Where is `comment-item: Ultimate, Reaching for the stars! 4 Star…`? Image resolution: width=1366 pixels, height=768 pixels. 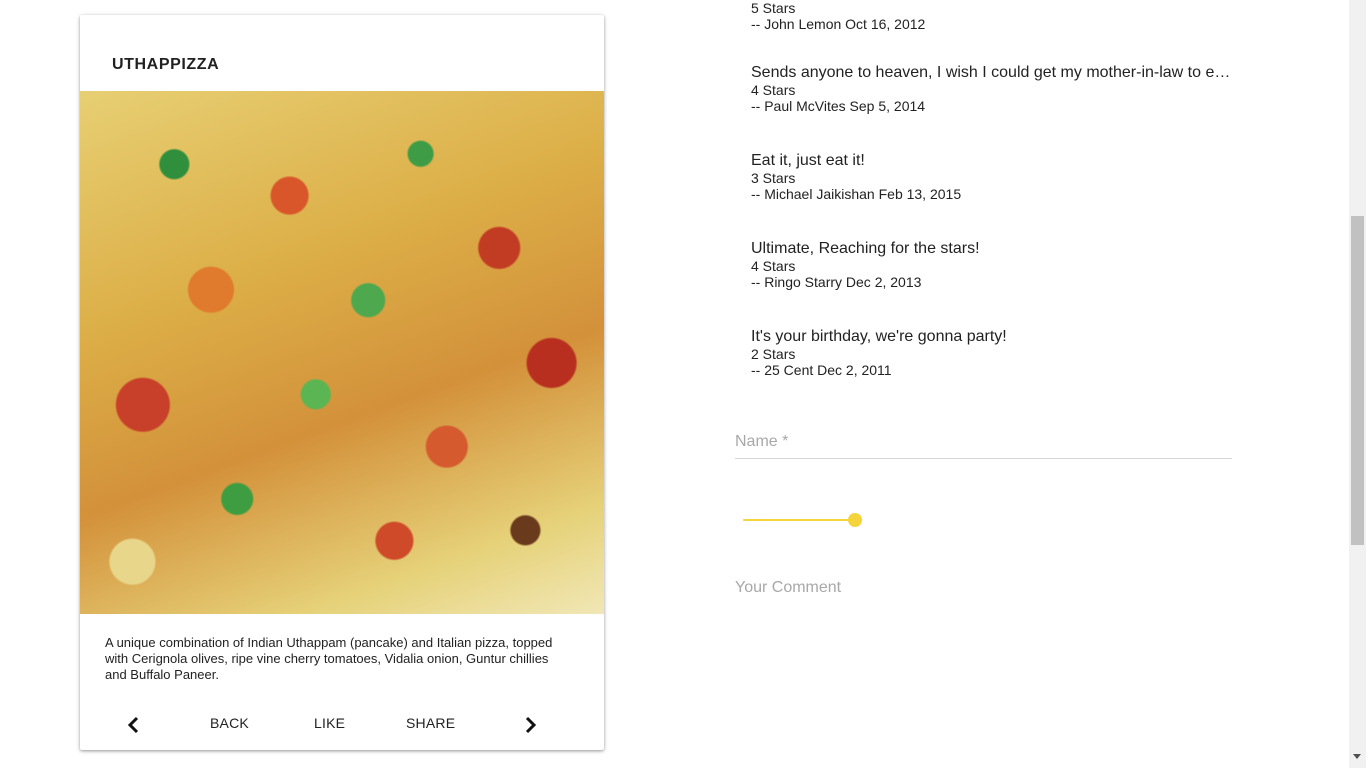
comment-item: Ultimate, Reaching for the stars! 4 Star… is located at coordinates (996, 265).